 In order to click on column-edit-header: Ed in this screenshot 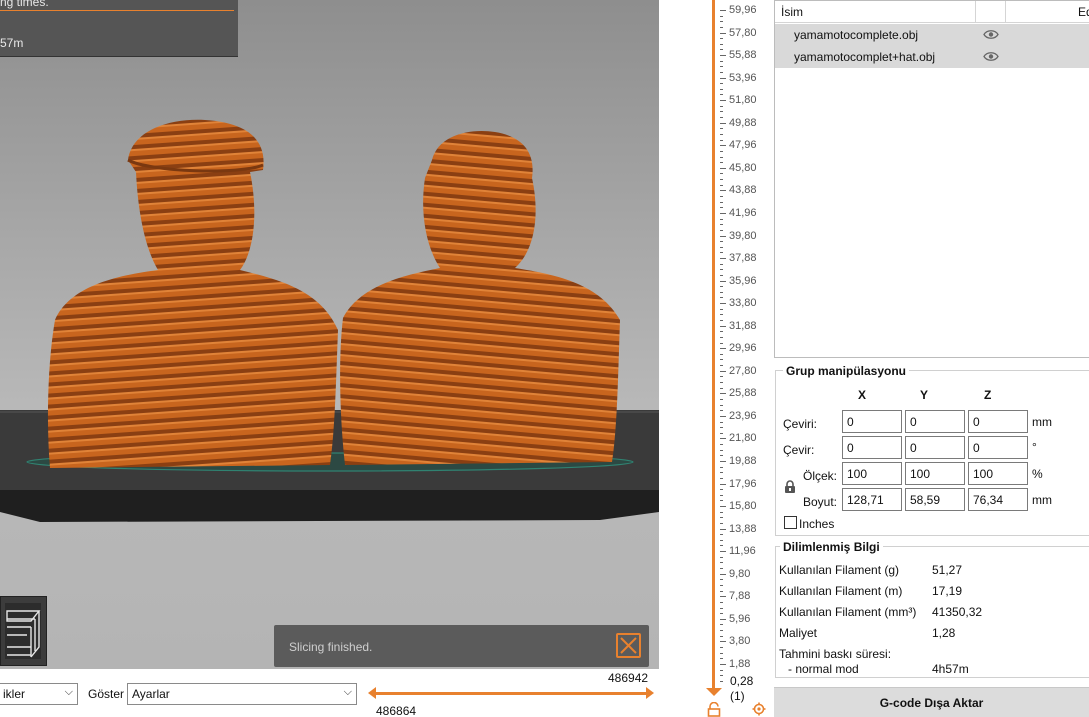, I will do `click(1083, 12)`.